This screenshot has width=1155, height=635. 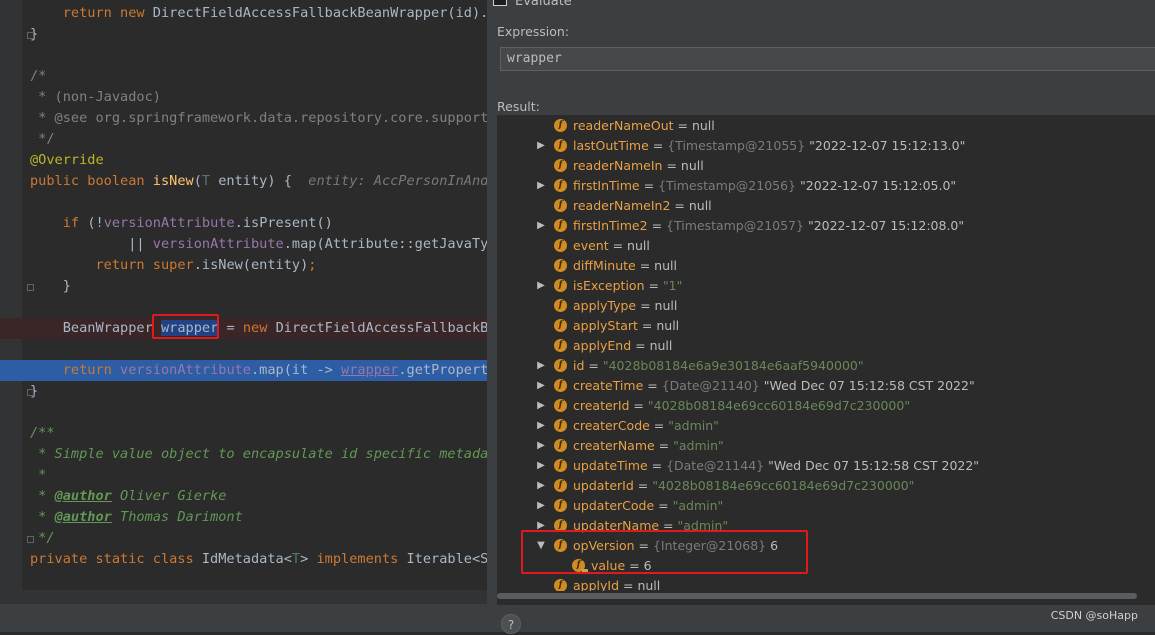 What do you see at coordinates (735, 225) in the screenshot?
I see `object-ref: {Timestamp@21057}` at bounding box center [735, 225].